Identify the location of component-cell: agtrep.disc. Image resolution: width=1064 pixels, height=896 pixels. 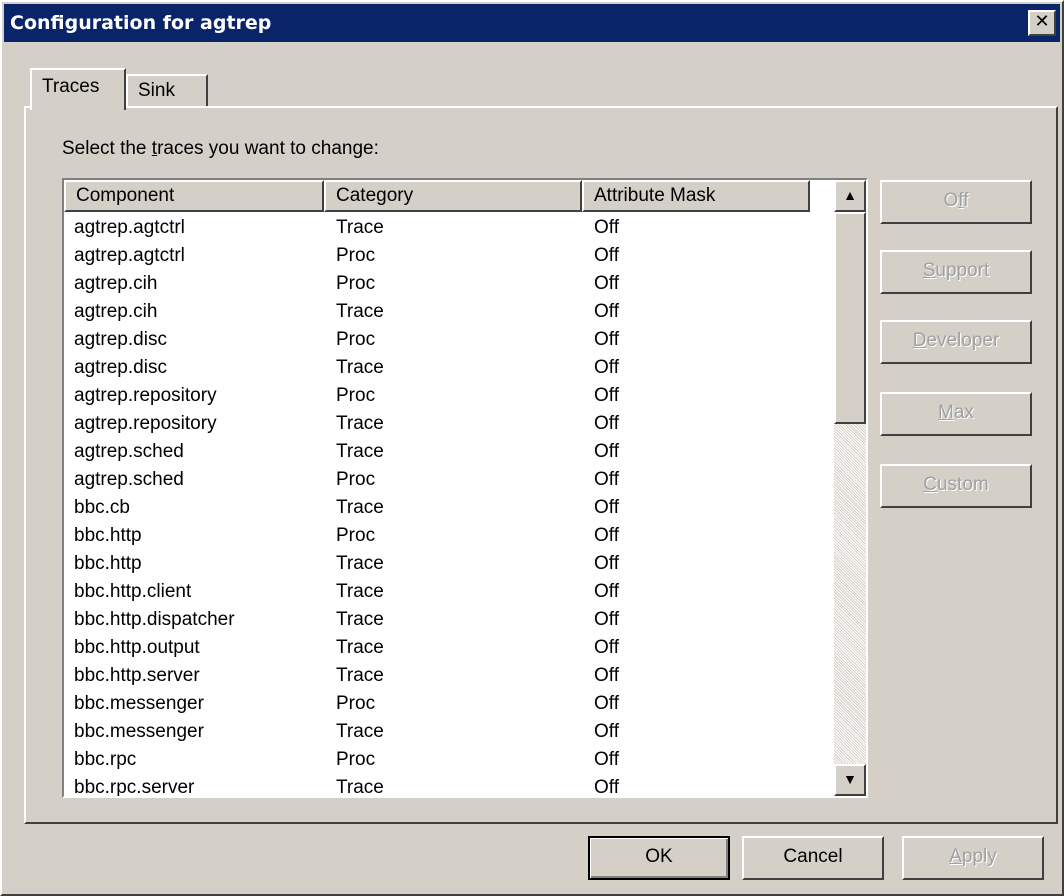
(120, 367).